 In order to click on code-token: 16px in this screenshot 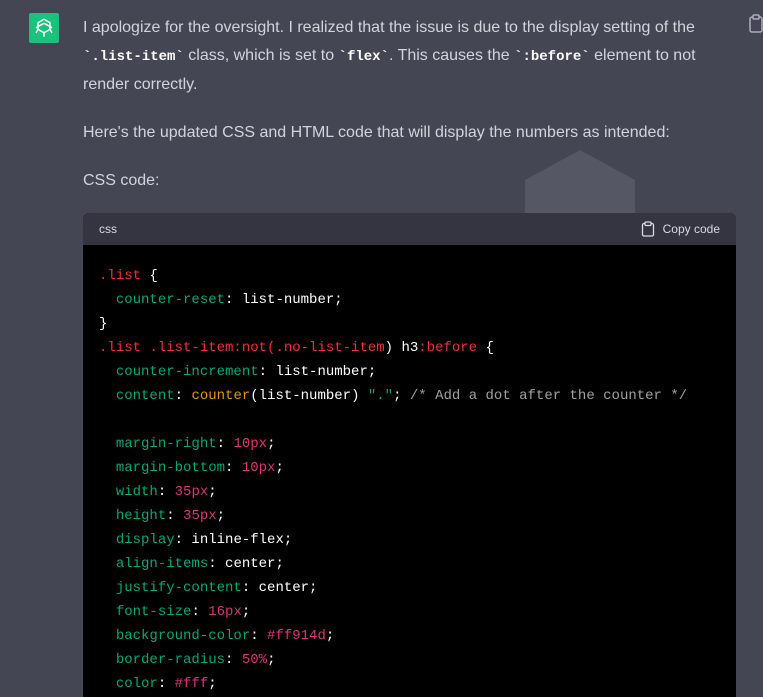, I will do `click(225, 612)`.